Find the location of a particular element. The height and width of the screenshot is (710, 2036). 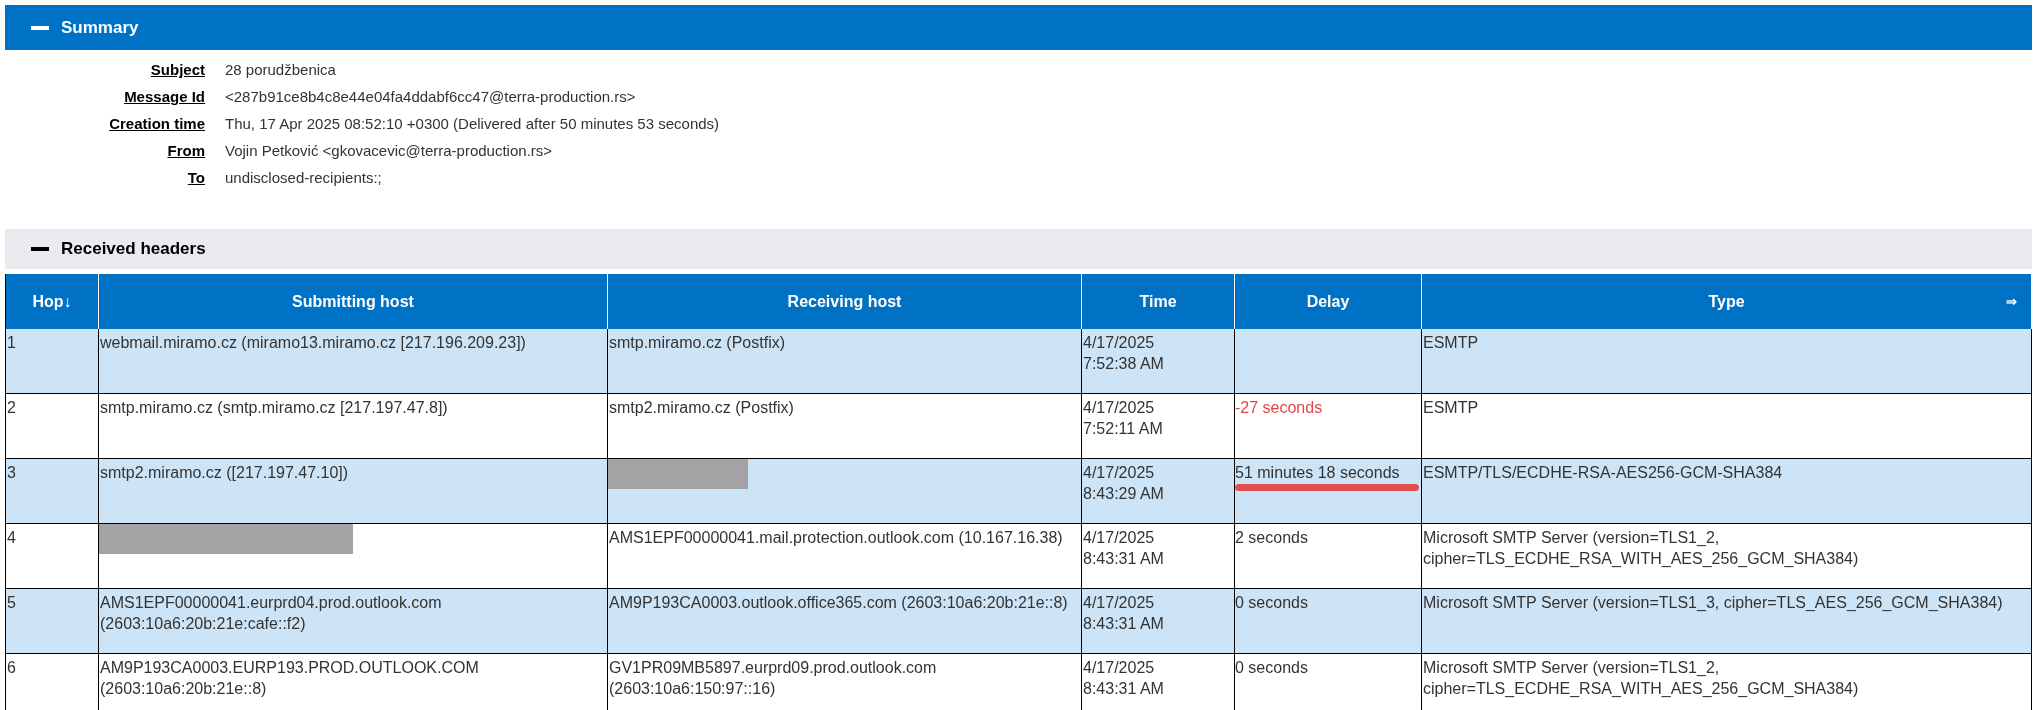

table-cell: 4/17/2025 8:43:29 AM is located at coordinates (1158, 491).